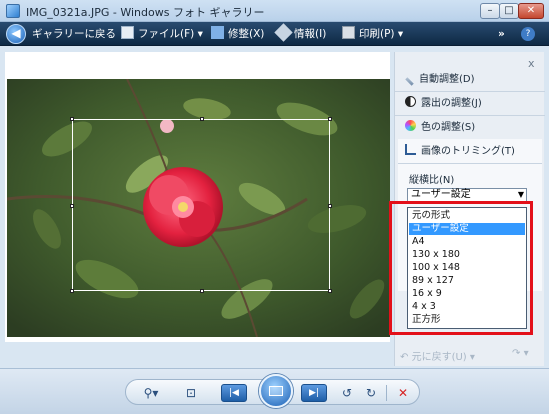  Describe the element at coordinates (377, 34) in the screenshot. I see `print-menu-label: 印刷(P)` at that location.